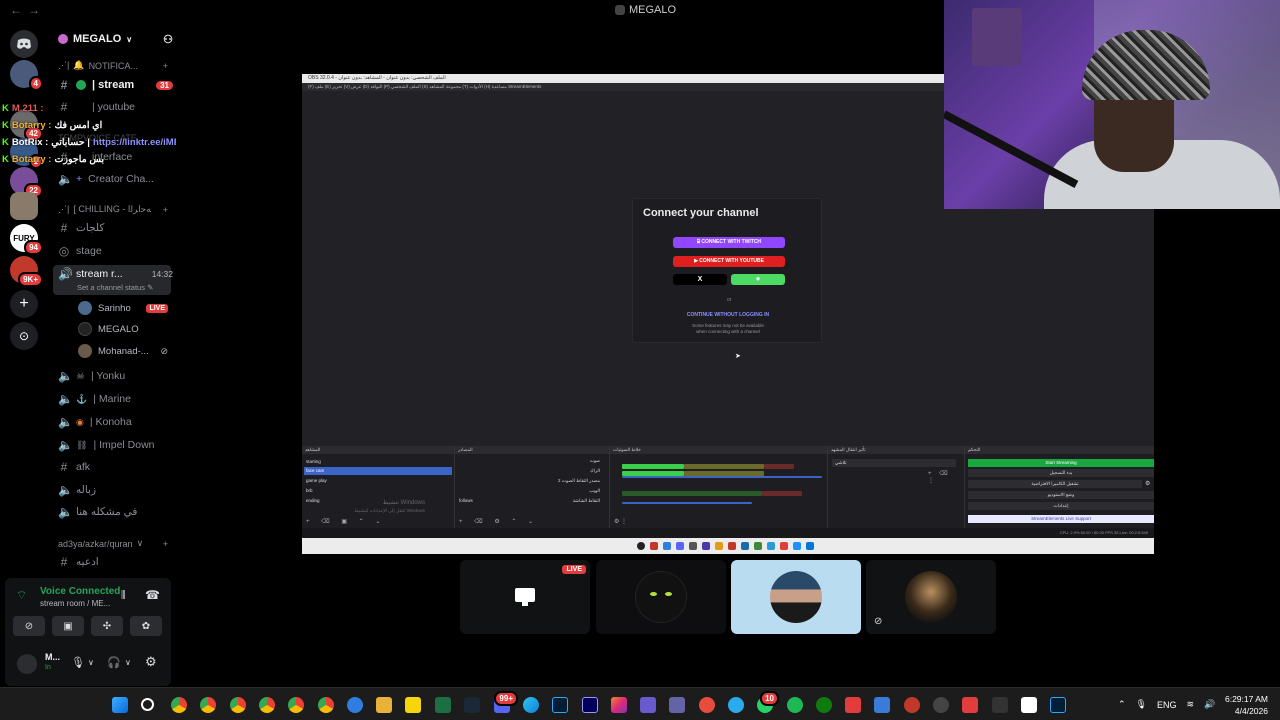  What do you see at coordinates (115, 274) in the screenshot?
I see `stream-room-row: 🔊 stream r... 14:32` at bounding box center [115, 274].